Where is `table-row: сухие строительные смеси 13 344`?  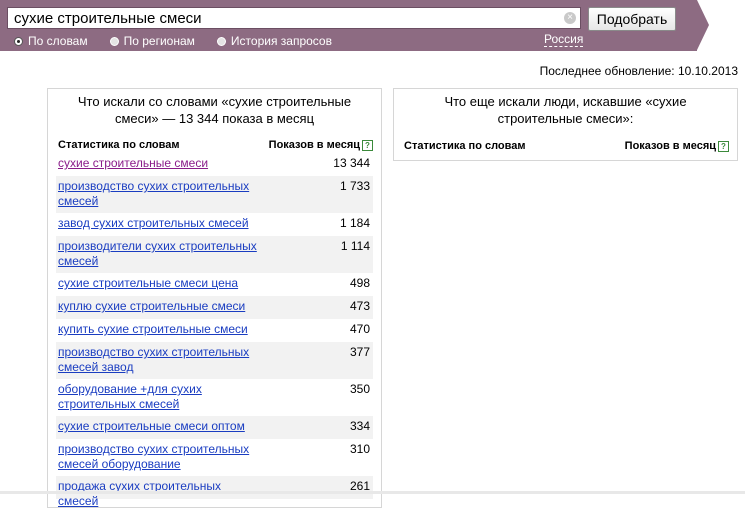
table-row: сухие строительные смеси 13 344 is located at coordinates (214, 164).